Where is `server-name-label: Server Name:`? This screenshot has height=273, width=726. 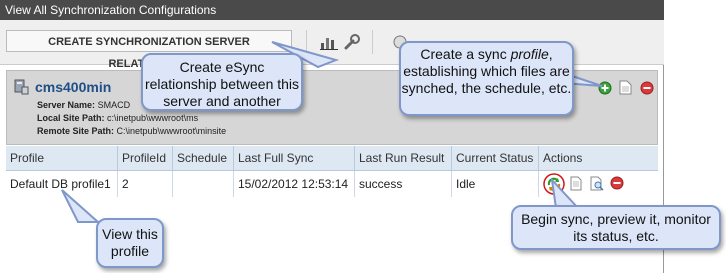 server-name-label: Server Name: is located at coordinates (66, 105).